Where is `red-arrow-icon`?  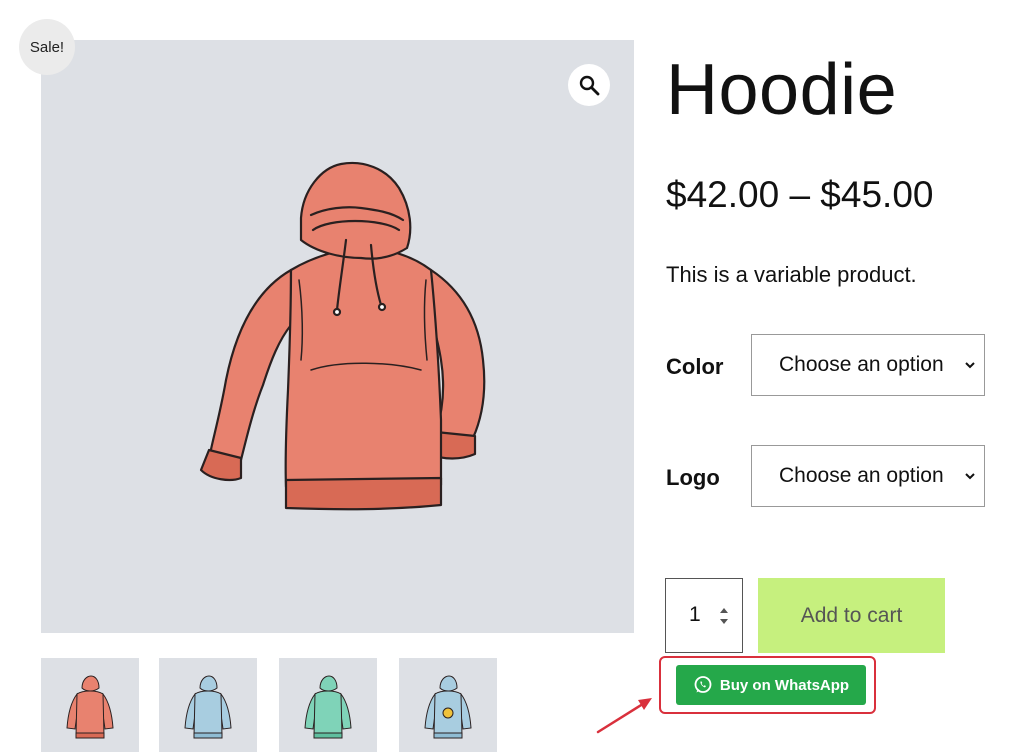
red-arrow-icon is located at coordinates (624, 716).